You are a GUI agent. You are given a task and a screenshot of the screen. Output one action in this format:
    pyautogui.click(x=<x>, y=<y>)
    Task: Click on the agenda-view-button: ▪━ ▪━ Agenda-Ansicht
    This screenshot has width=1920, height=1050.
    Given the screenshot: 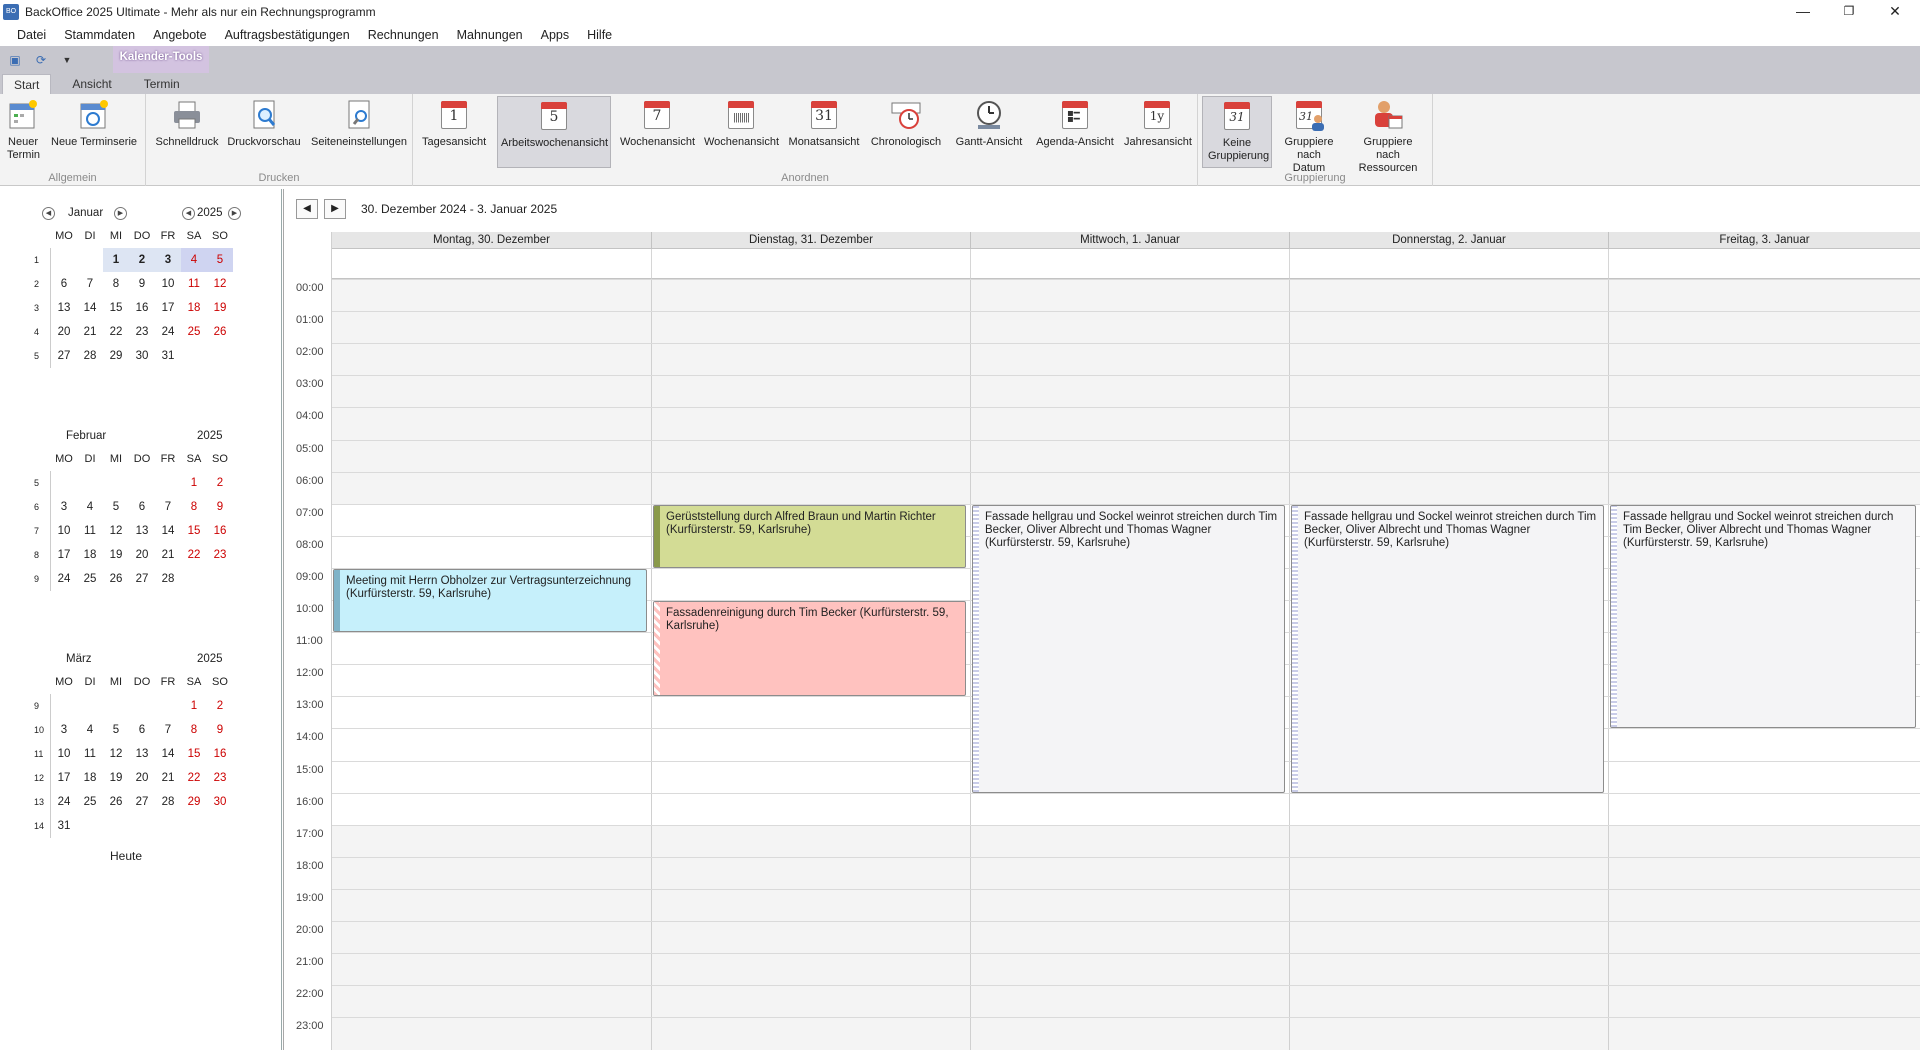 What is the action you would take?
    pyautogui.click(x=1075, y=132)
    